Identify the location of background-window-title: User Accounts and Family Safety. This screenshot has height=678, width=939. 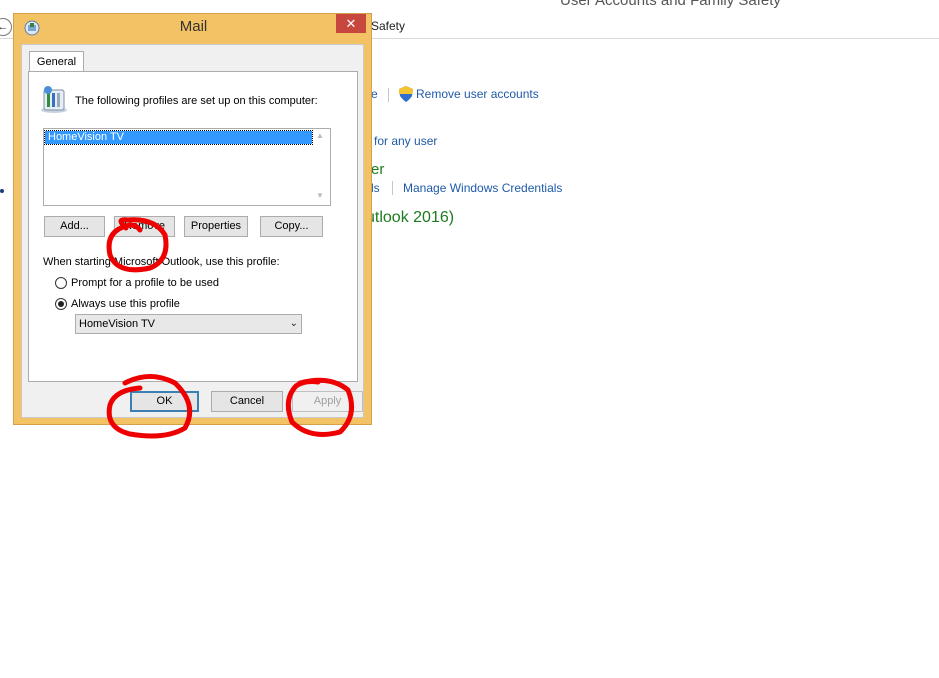
(670, 4).